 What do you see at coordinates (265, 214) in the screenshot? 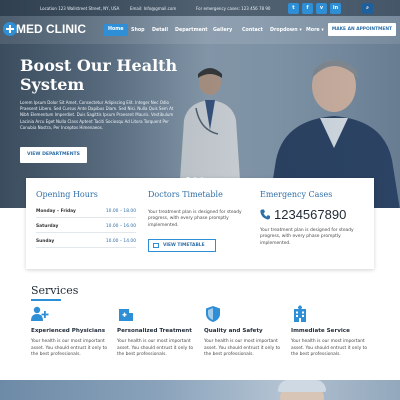
I see `phone-icon` at bounding box center [265, 214].